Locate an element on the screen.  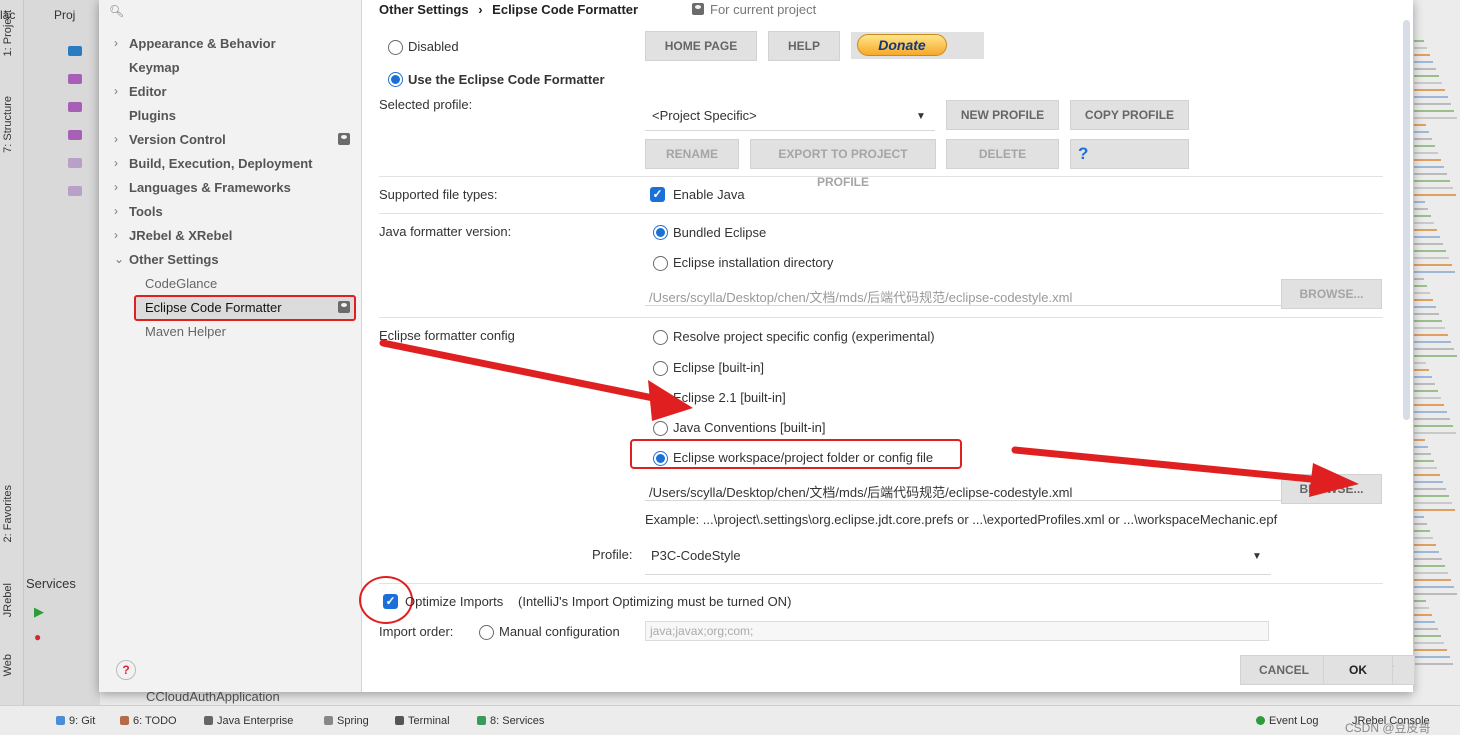
tool-tab-jrebel: JRebel is located at coordinates (8, 600).